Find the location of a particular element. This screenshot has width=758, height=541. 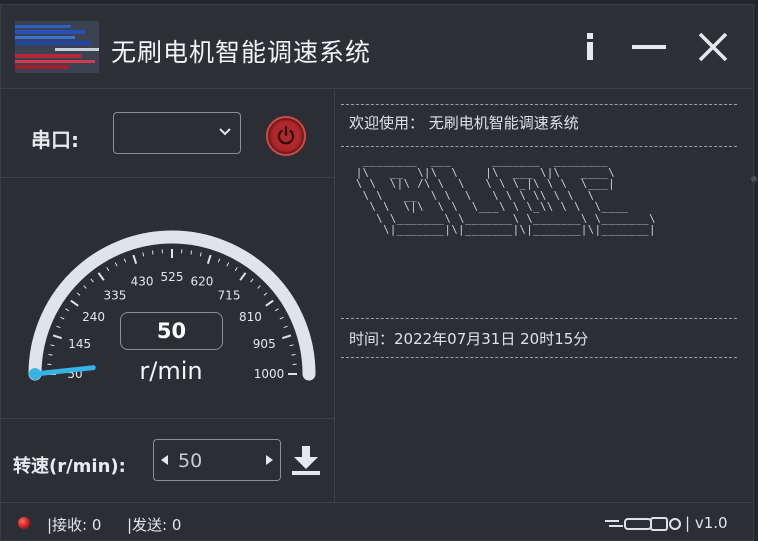

speed-spinbox: 50 is located at coordinates (217, 460).